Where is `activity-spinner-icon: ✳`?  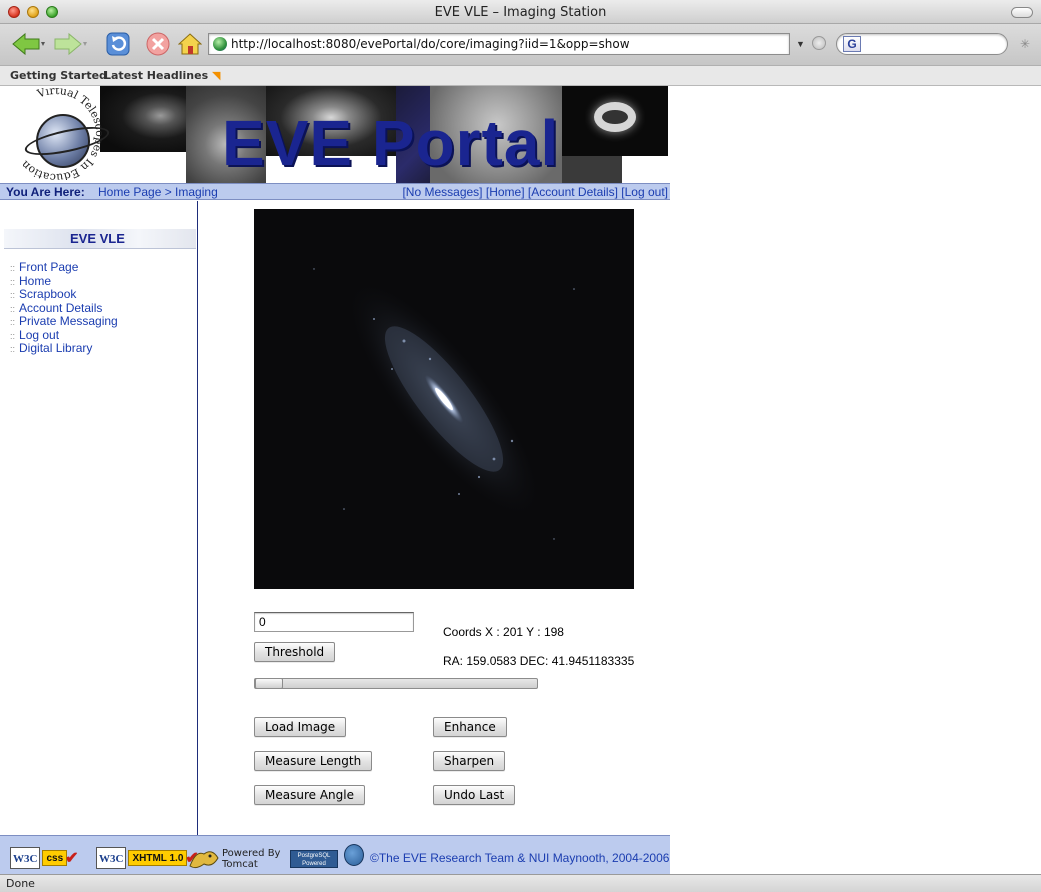 activity-spinner-icon: ✳ is located at coordinates (1025, 44).